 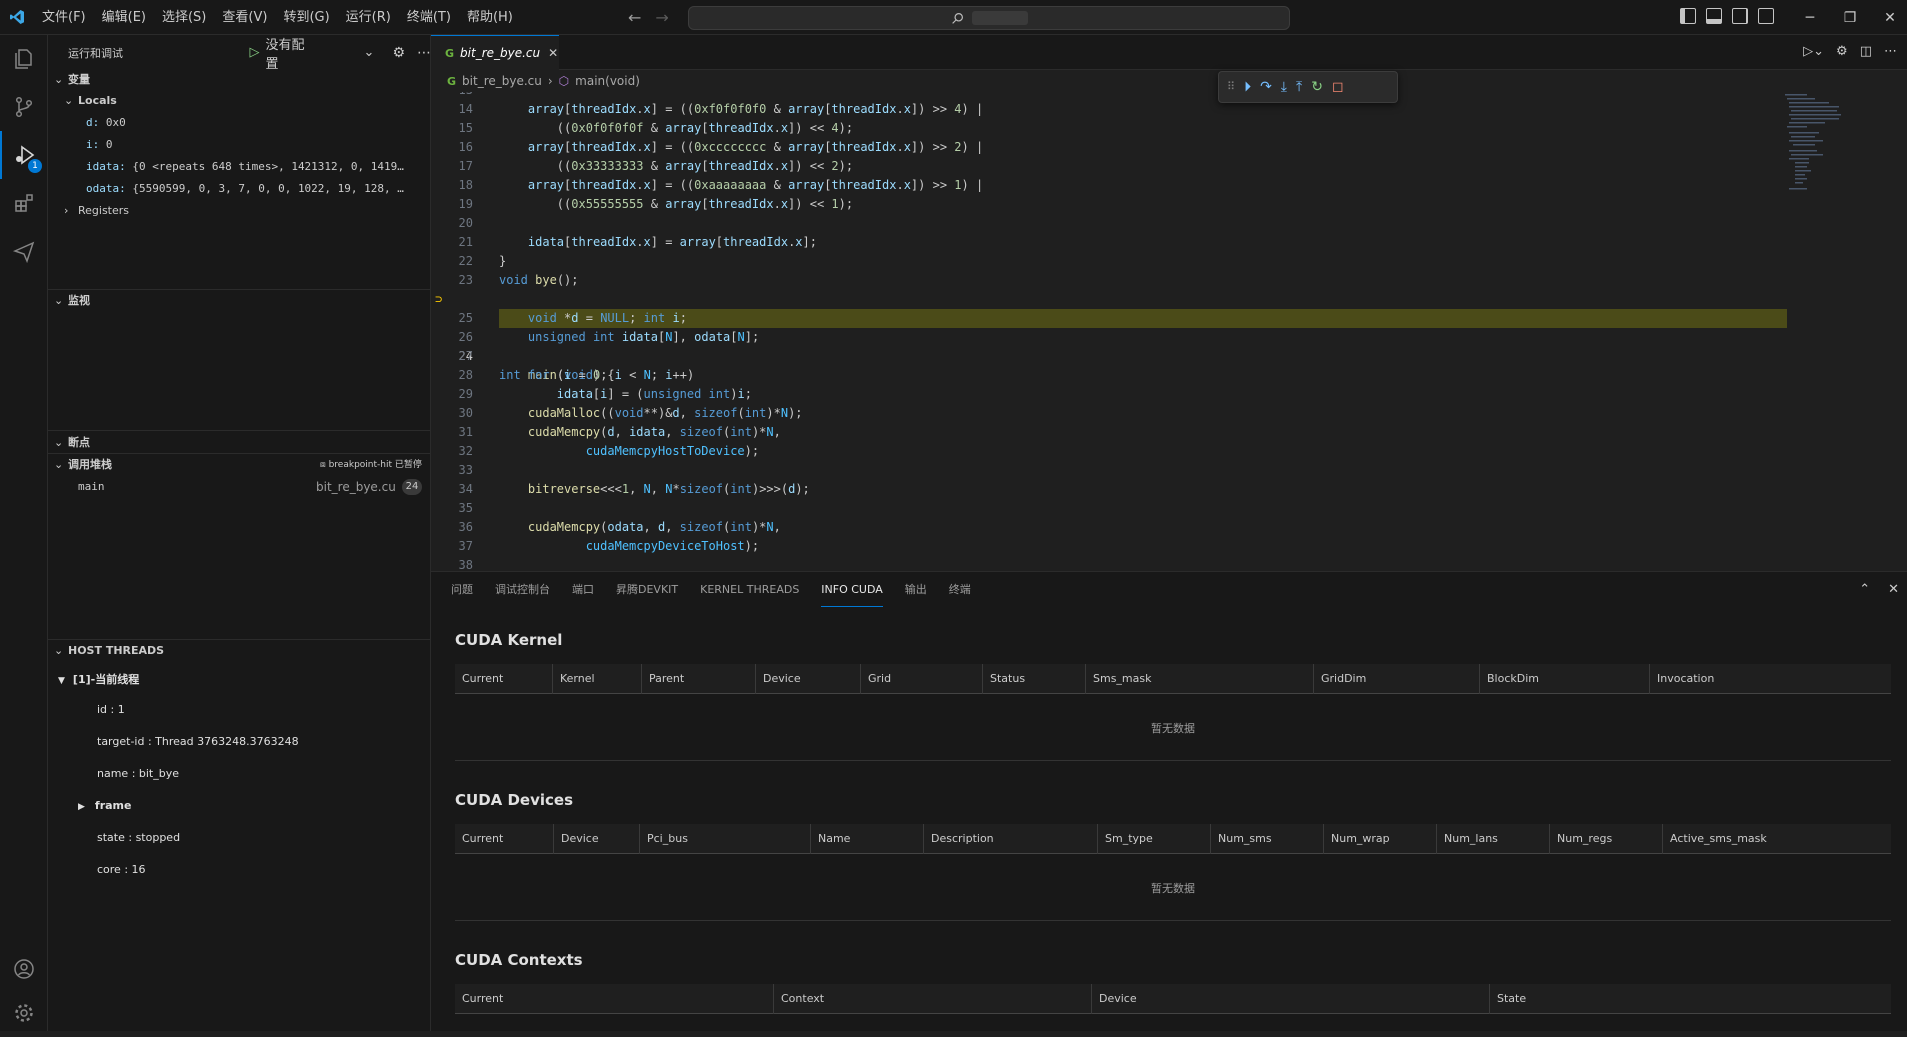 What do you see at coordinates (749, 589) in the screenshot?
I see `panel-tab-kernel-threads: KERNEL THREADS` at bounding box center [749, 589].